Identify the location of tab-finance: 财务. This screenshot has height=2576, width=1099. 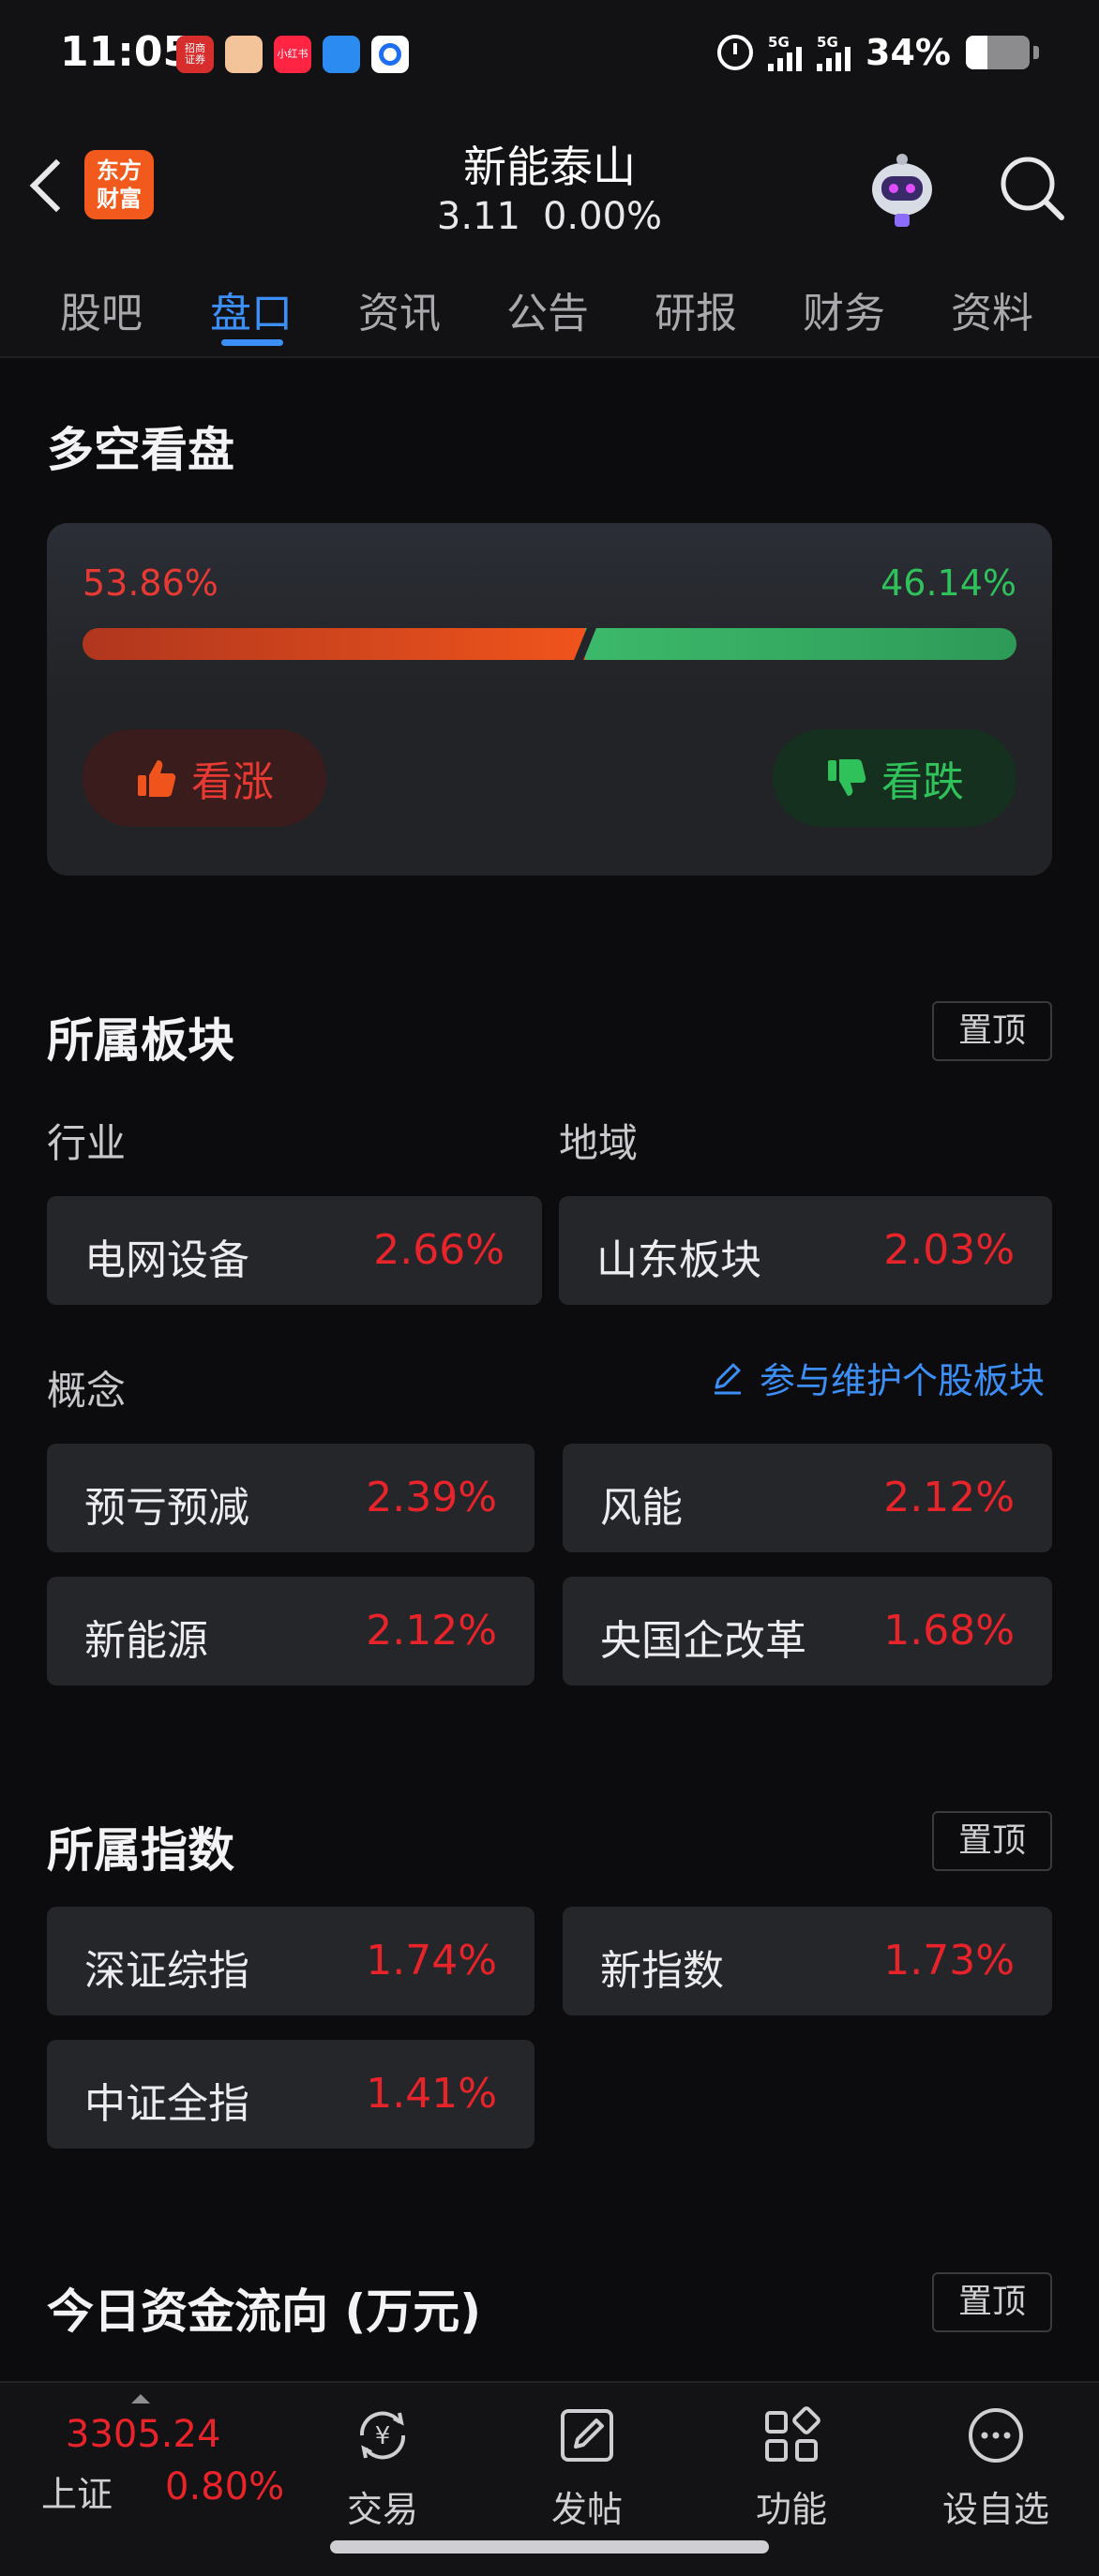
(844, 309).